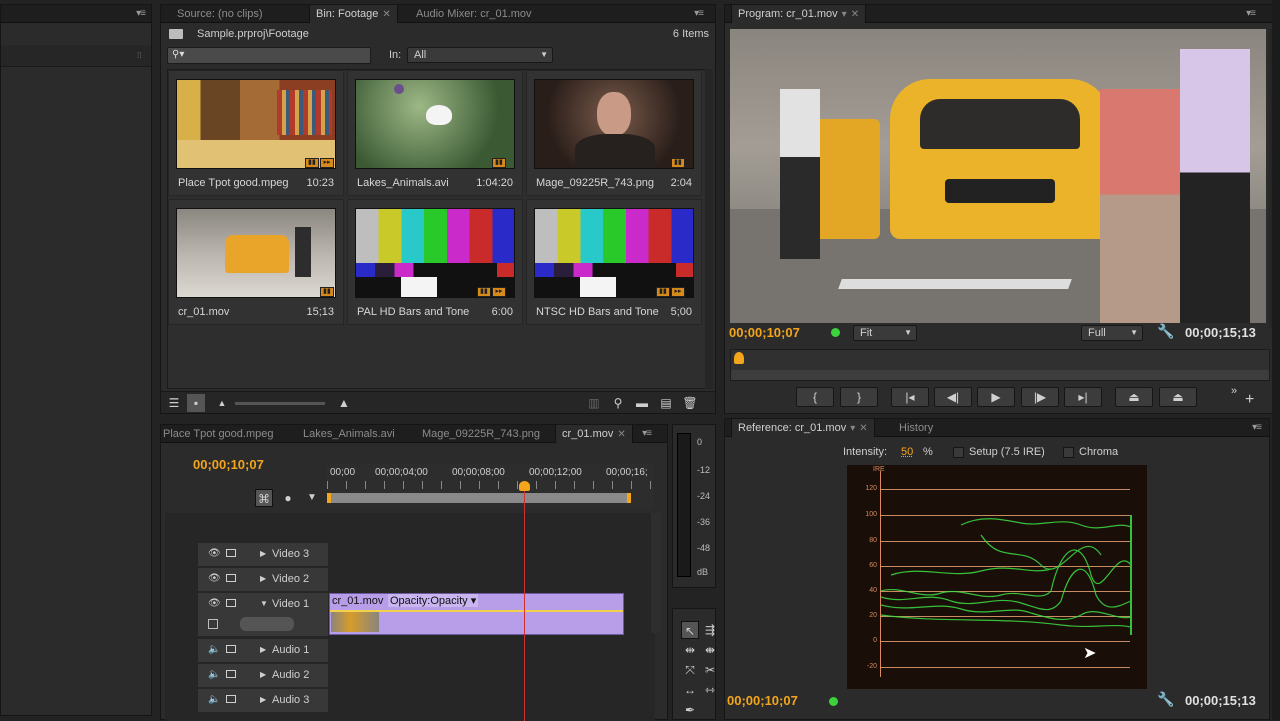 Image resolution: width=1280 pixels, height=721 pixels. I want to click on keyframe-nav, so click(267, 624).